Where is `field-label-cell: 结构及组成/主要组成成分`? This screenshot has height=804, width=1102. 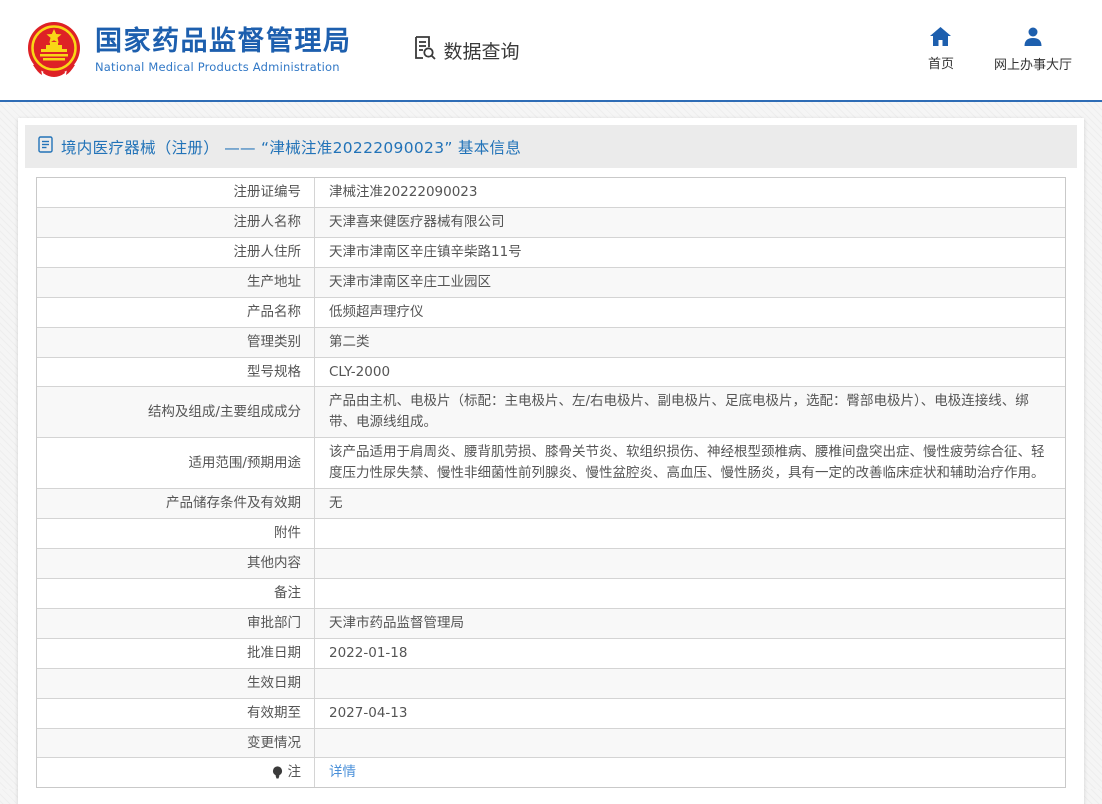
field-label-cell: 结构及组成/主要组成成分 is located at coordinates (176, 412).